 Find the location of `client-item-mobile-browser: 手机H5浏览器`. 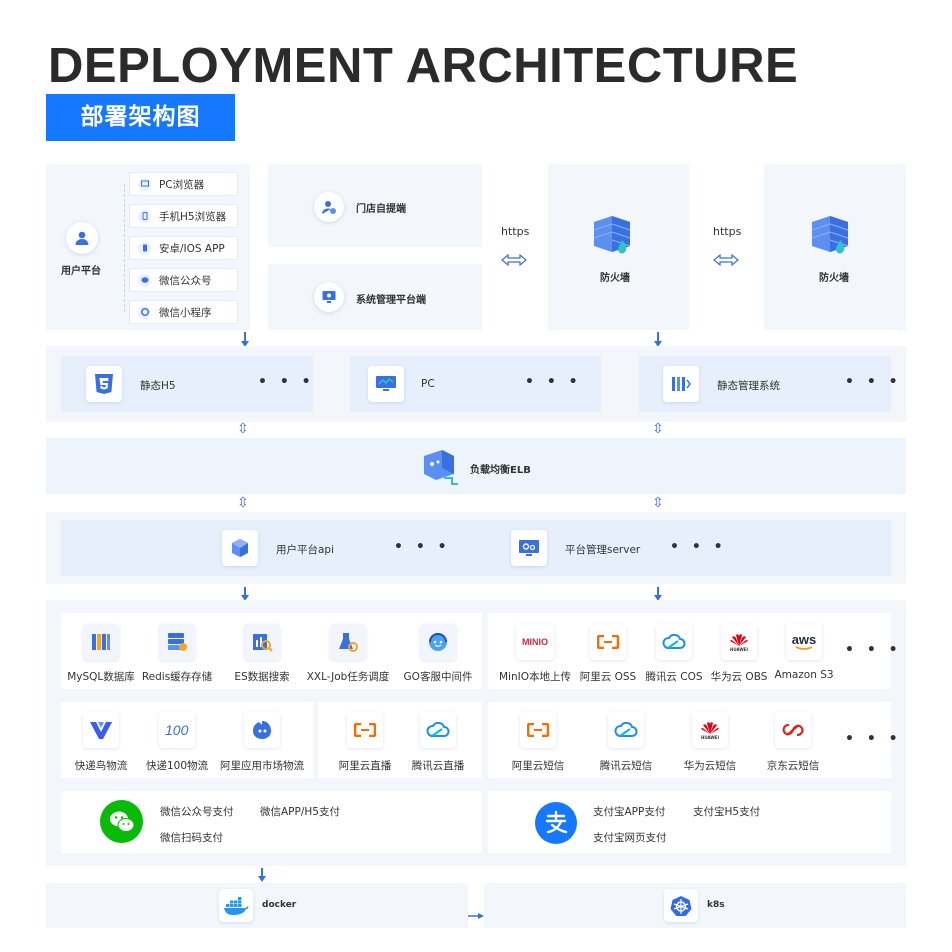

client-item-mobile-browser: 手机H5浏览器 is located at coordinates (183, 216).